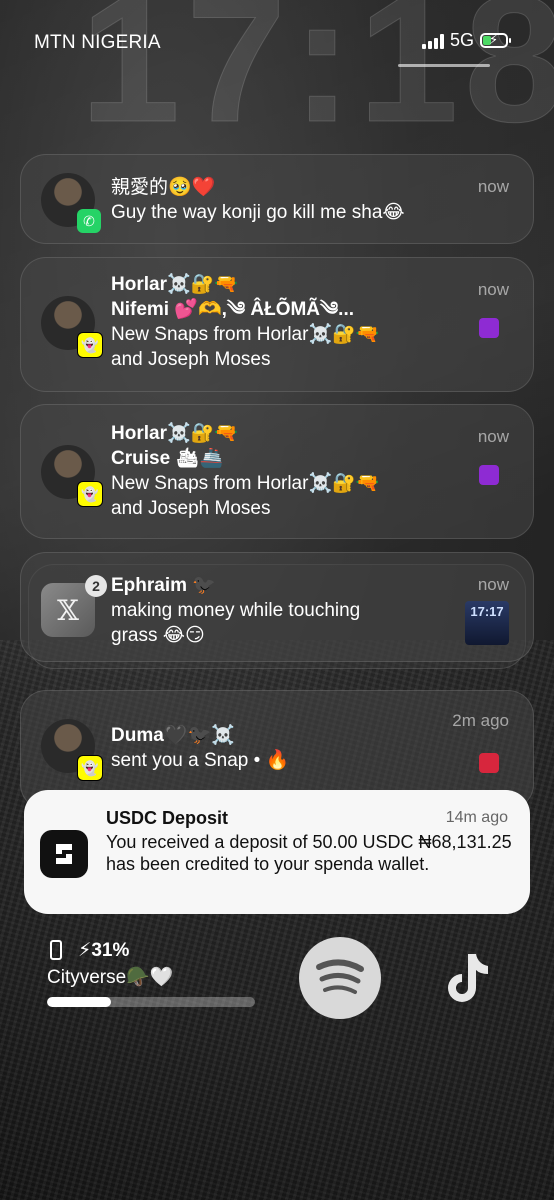 This screenshot has height=1200, width=554. I want to click on signal-icon, so click(432, 41).